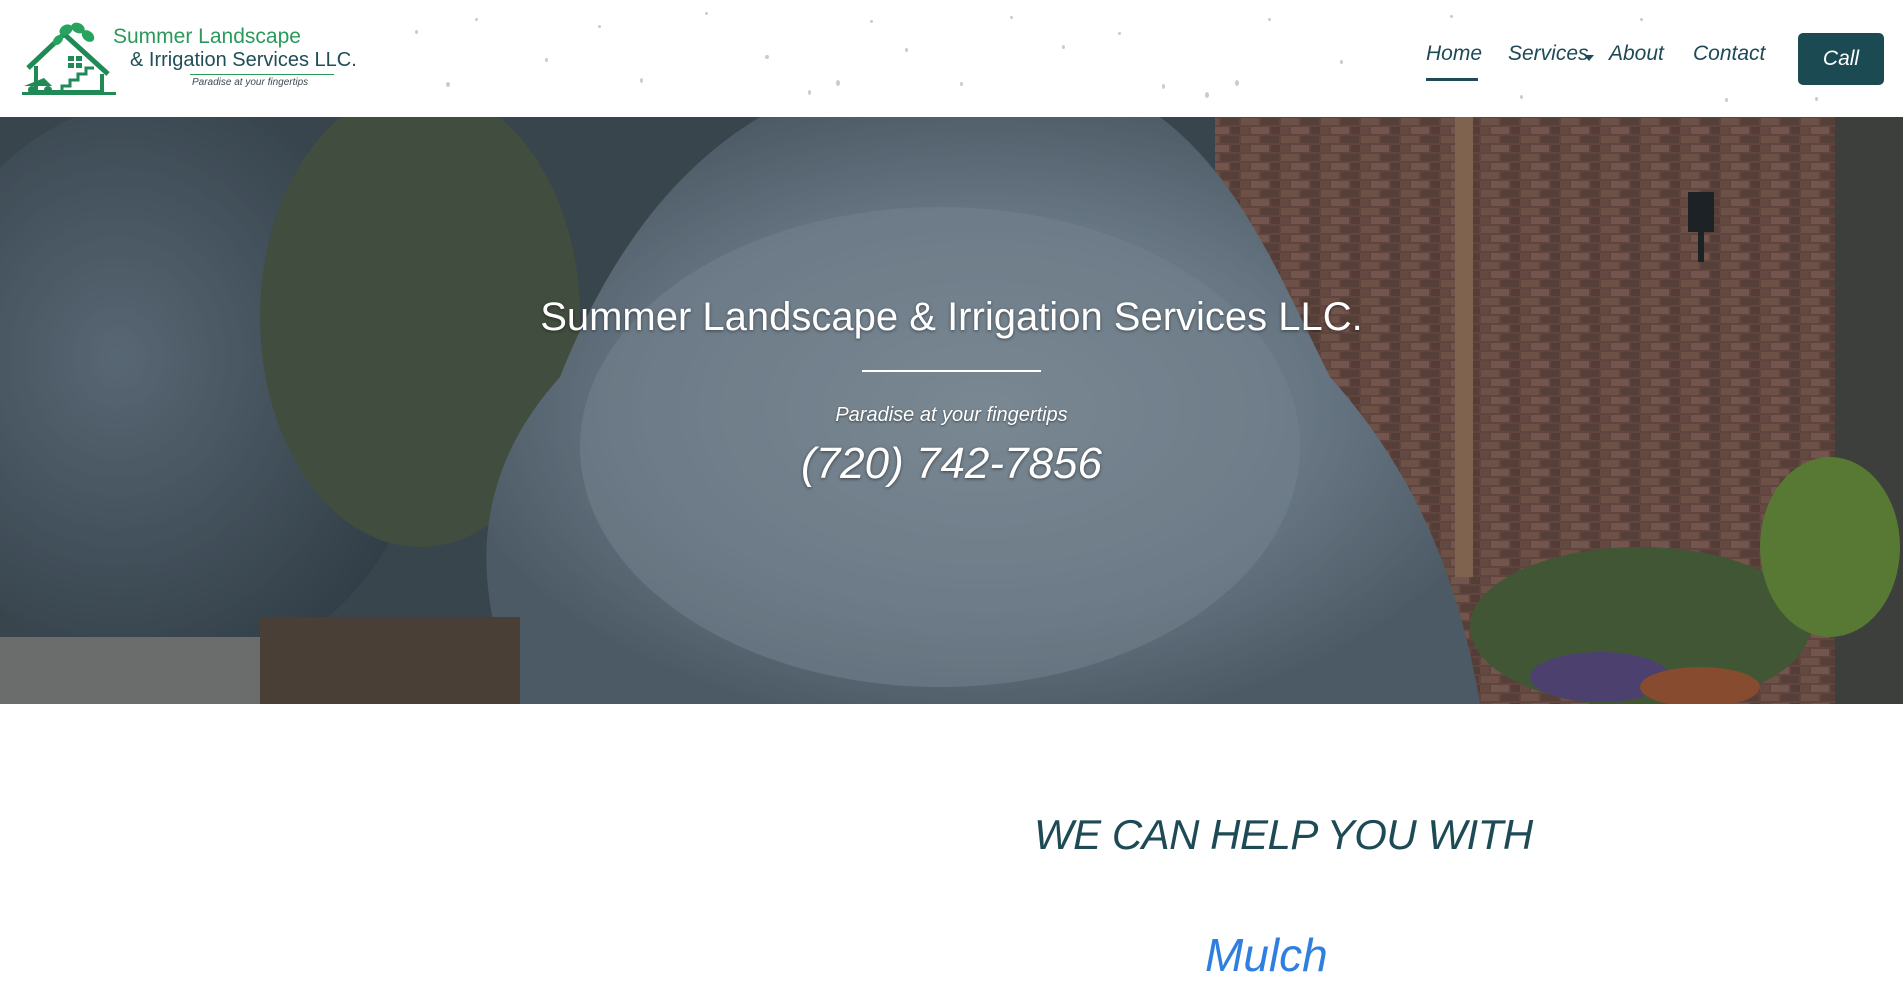 The image size is (1903, 982). What do you see at coordinates (243, 60) in the screenshot?
I see `logo-line2: & Irrigation Services LLC.` at bounding box center [243, 60].